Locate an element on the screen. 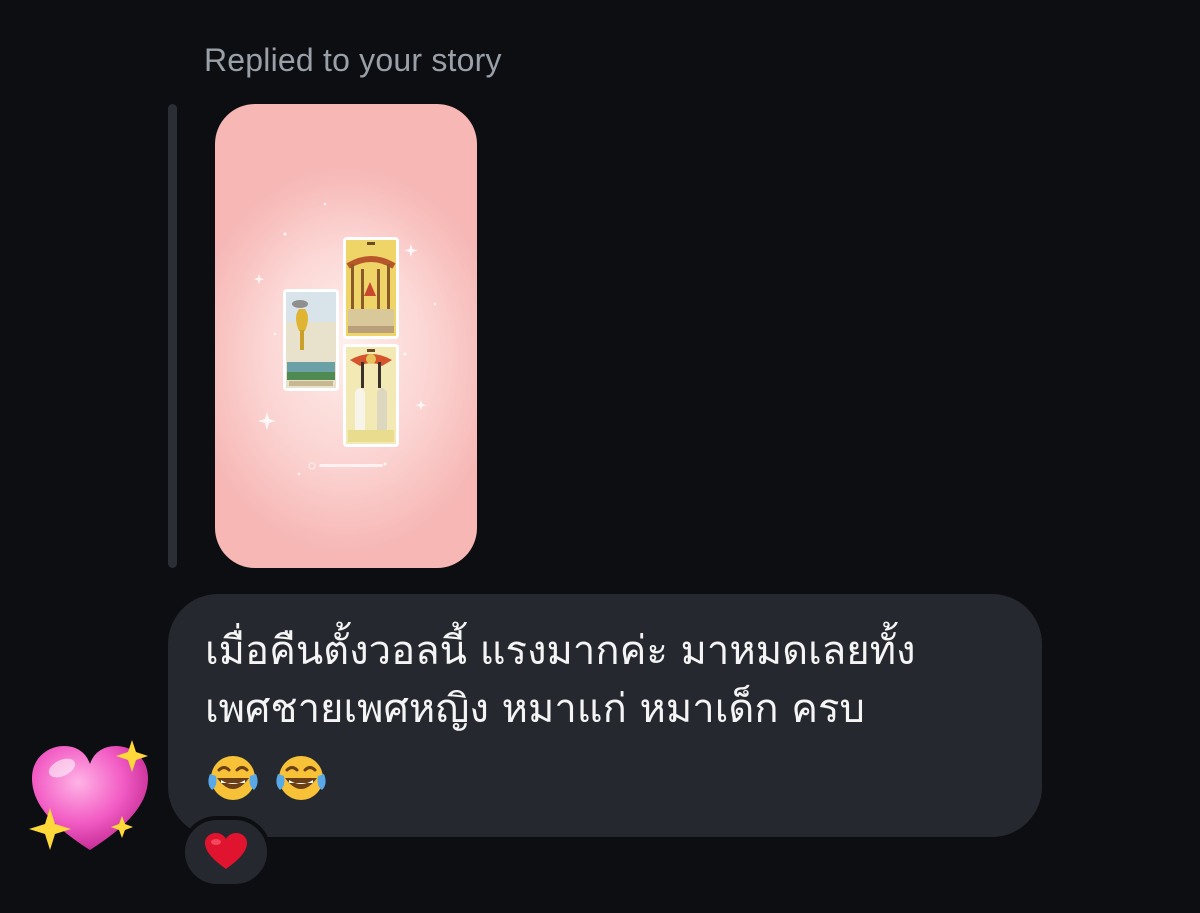 Image resolution: width=1200 pixels, height=913 pixels. story-thumbnail is located at coordinates (346, 336).